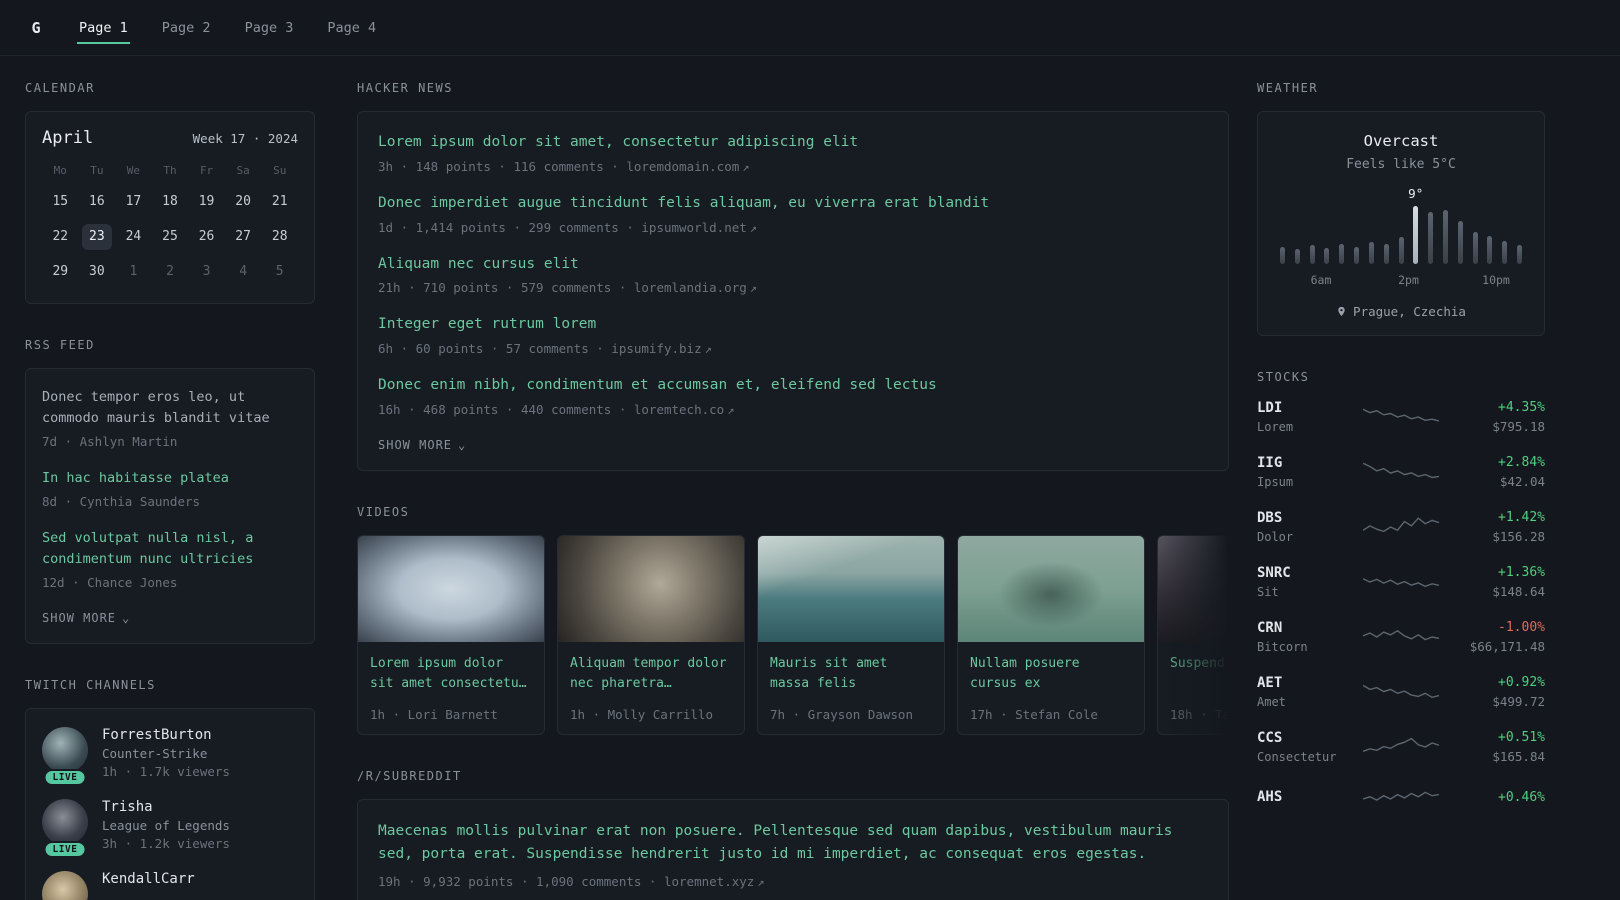 The image size is (1620, 900). Describe the element at coordinates (170, 478) in the screenshot. I see `rss-item-title: In hac habitasse platea` at that location.